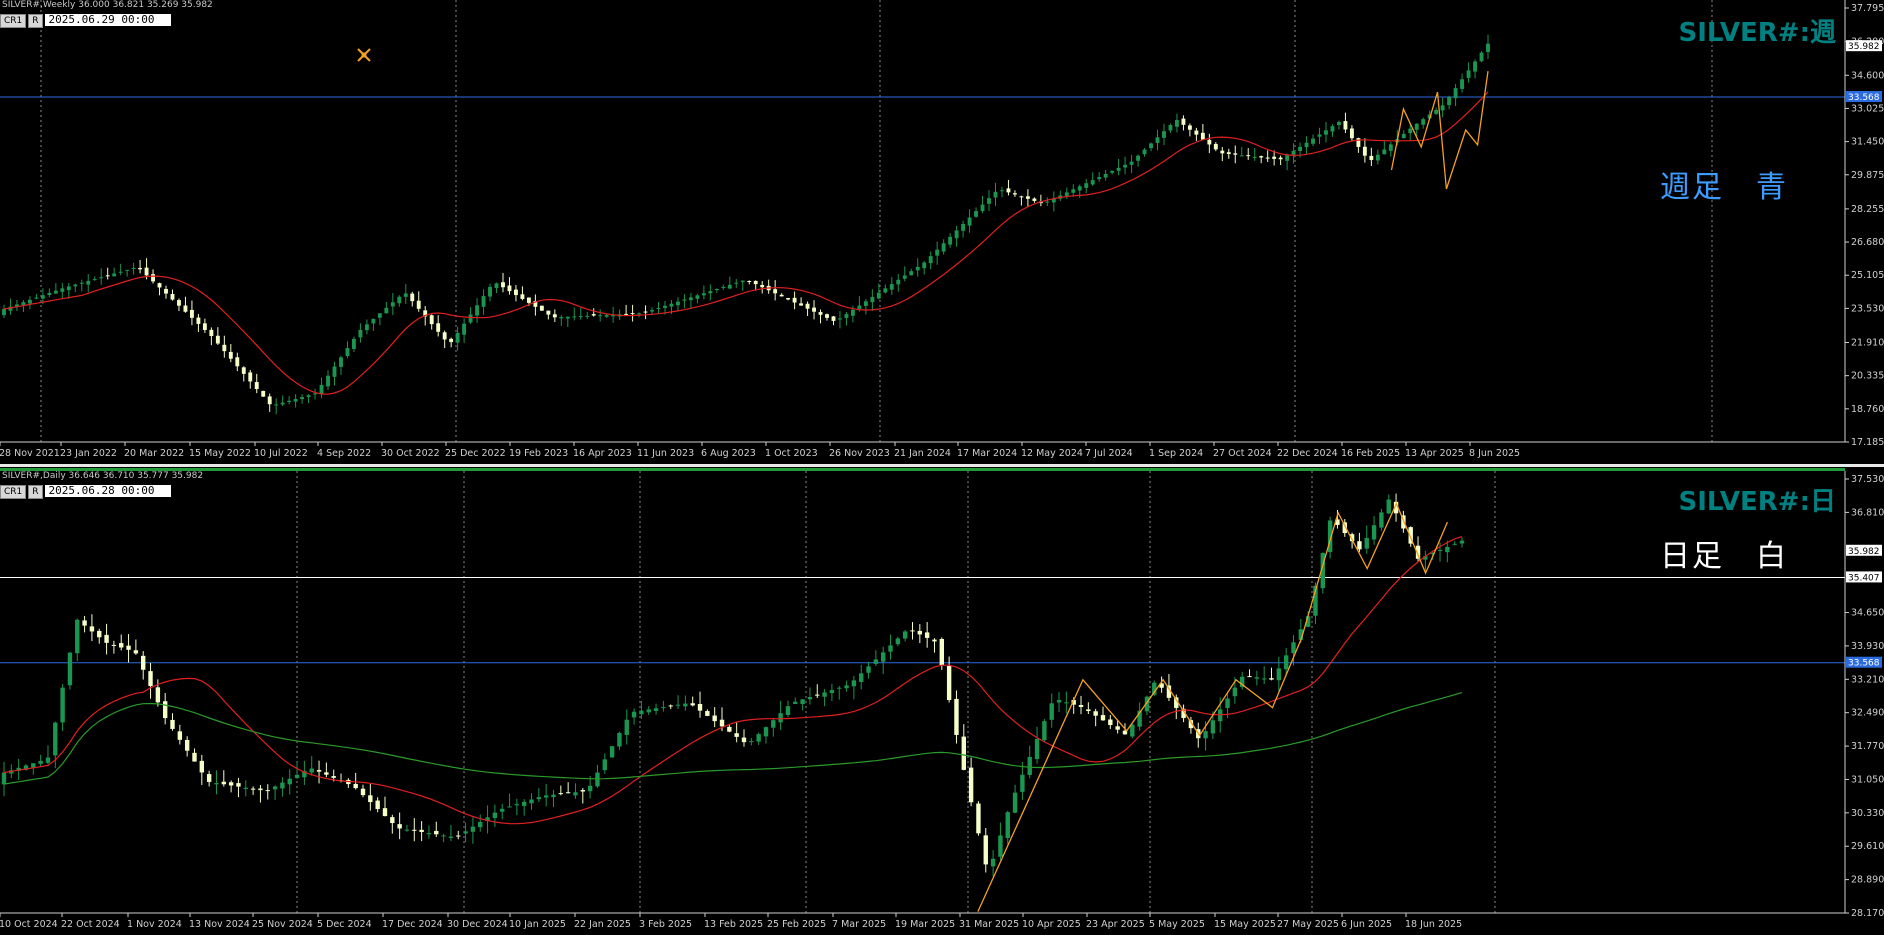 The height and width of the screenshot is (935, 1884). Describe the element at coordinates (364, 55) in the screenshot. I see `crosshair-icon` at that location.